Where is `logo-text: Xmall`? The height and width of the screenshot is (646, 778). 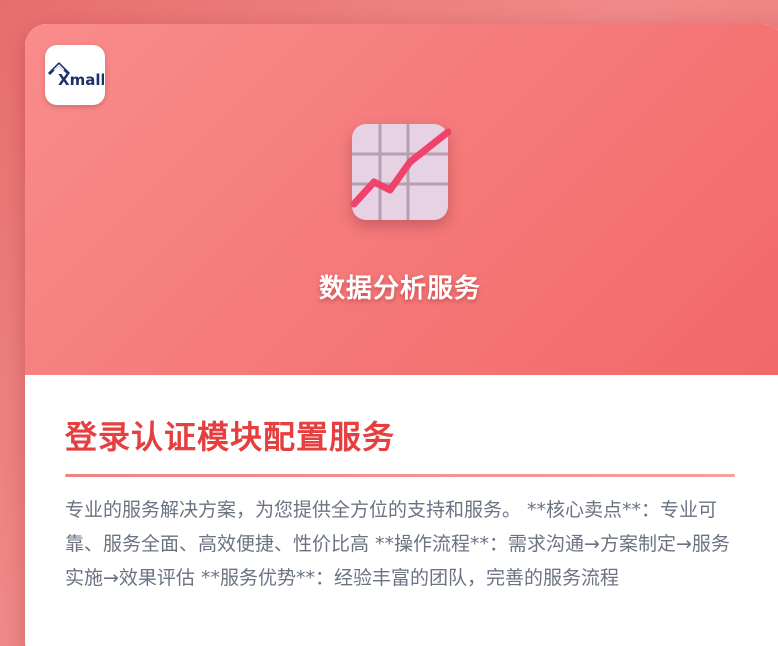 logo-text: Xmall is located at coordinates (81, 80).